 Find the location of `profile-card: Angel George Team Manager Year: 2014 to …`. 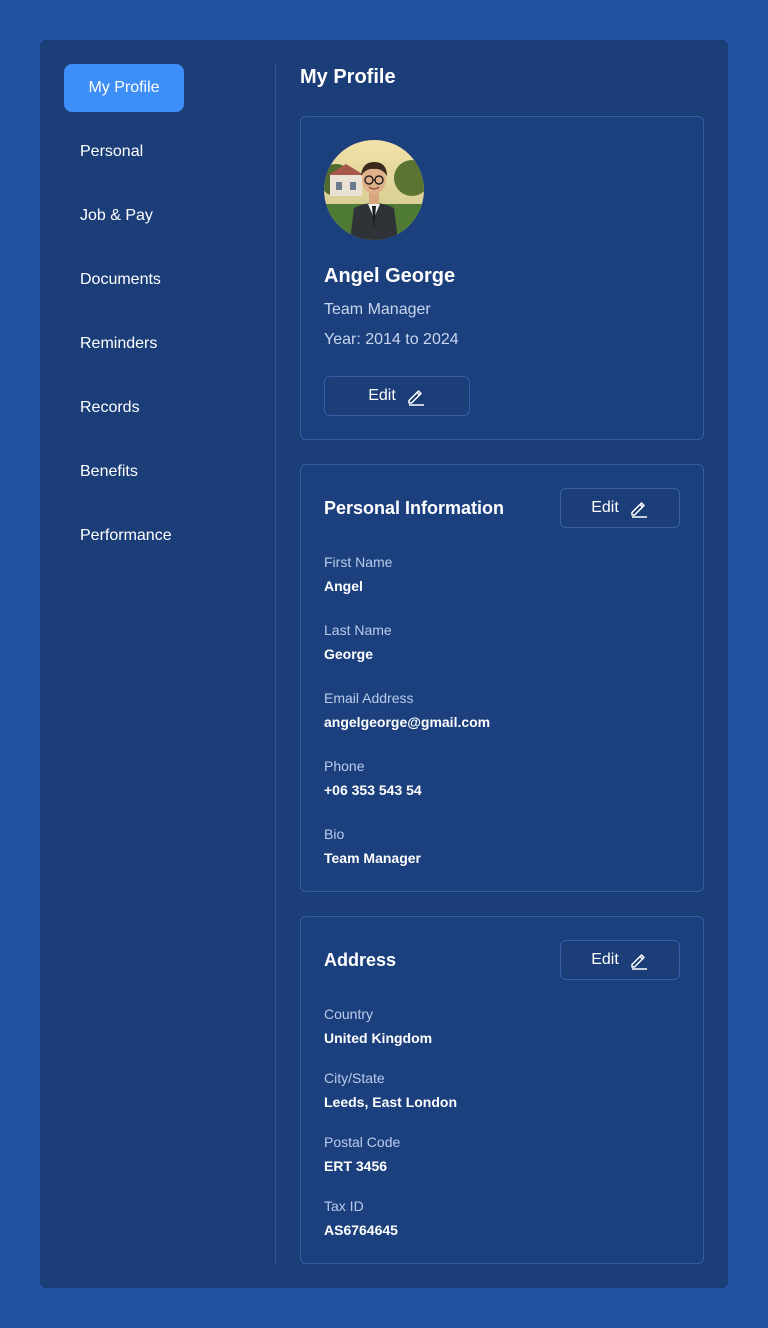

profile-card: Angel George Team Manager Year: 2014 to … is located at coordinates (502, 278).